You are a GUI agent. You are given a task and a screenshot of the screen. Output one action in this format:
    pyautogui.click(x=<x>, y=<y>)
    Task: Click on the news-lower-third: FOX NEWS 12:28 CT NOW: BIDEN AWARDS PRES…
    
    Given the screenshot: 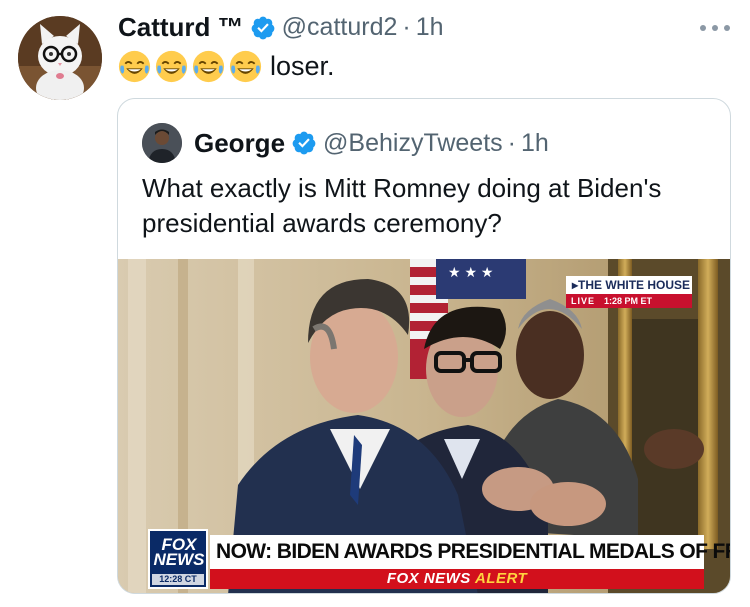 What is the action you would take?
    pyautogui.click(x=439, y=561)
    